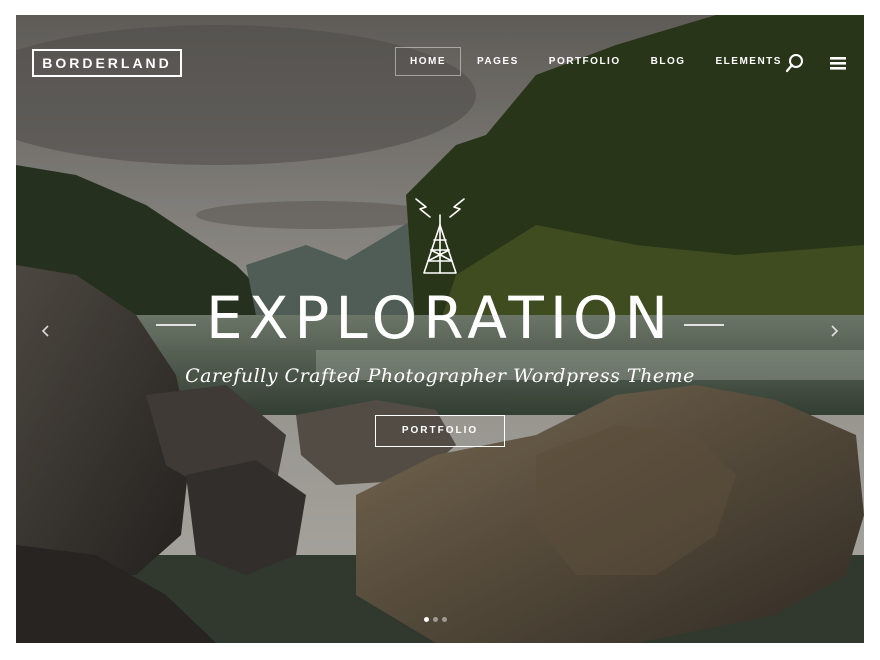  What do you see at coordinates (498, 61) in the screenshot?
I see `nav-item-pages: PAGES` at bounding box center [498, 61].